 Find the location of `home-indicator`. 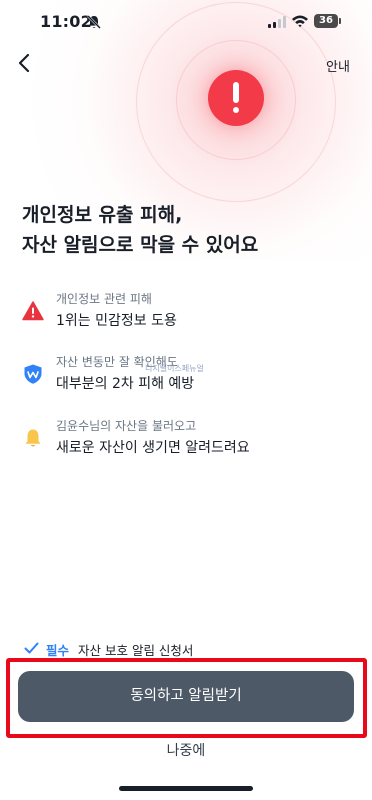

home-indicator is located at coordinates (186, 788).